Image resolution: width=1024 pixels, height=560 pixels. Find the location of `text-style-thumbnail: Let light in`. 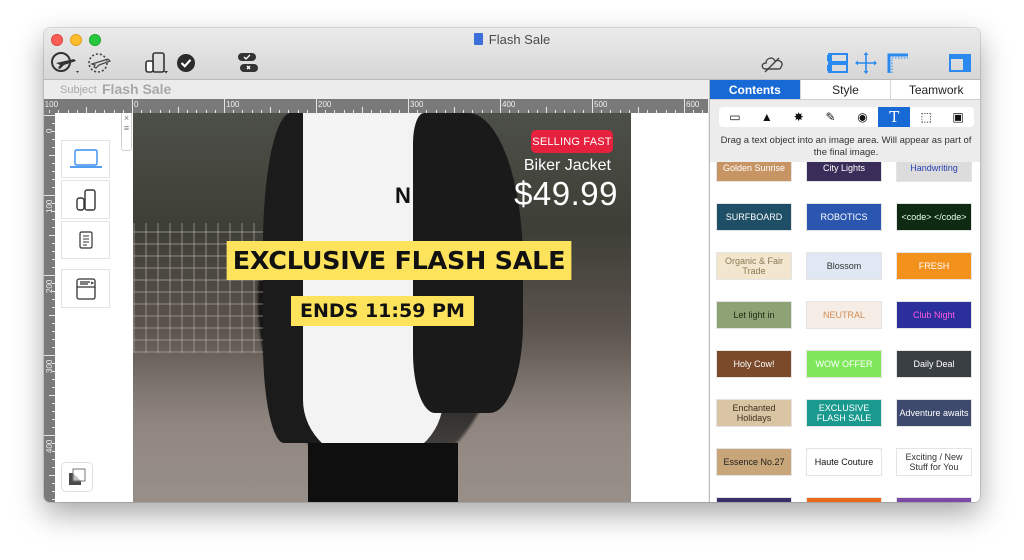

text-style-thumbnail: Let light in is located at coordinates (754, 315).